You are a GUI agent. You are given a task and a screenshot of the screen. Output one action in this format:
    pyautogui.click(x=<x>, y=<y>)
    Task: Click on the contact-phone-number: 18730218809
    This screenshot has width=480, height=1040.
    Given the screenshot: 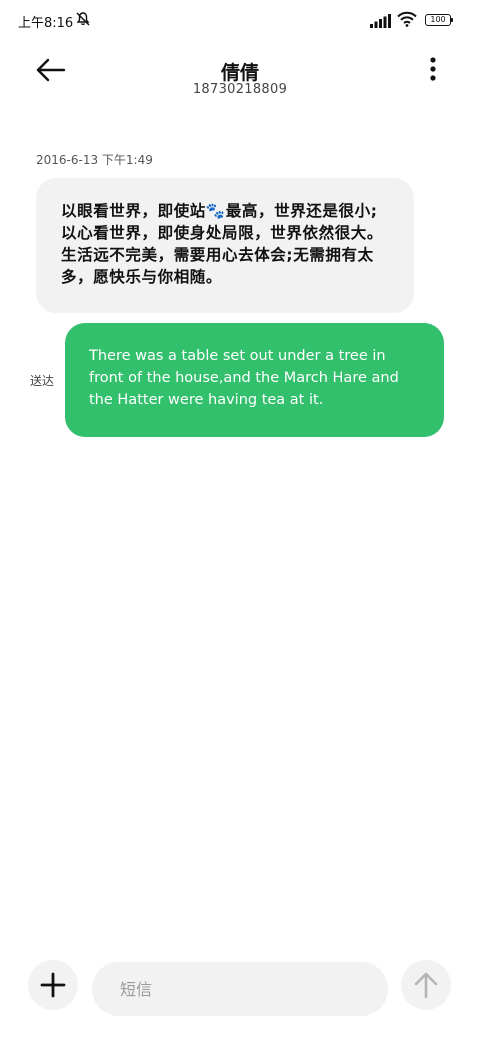 What is the action you would take?
    pyautogui.click(x=240, y=89)
    